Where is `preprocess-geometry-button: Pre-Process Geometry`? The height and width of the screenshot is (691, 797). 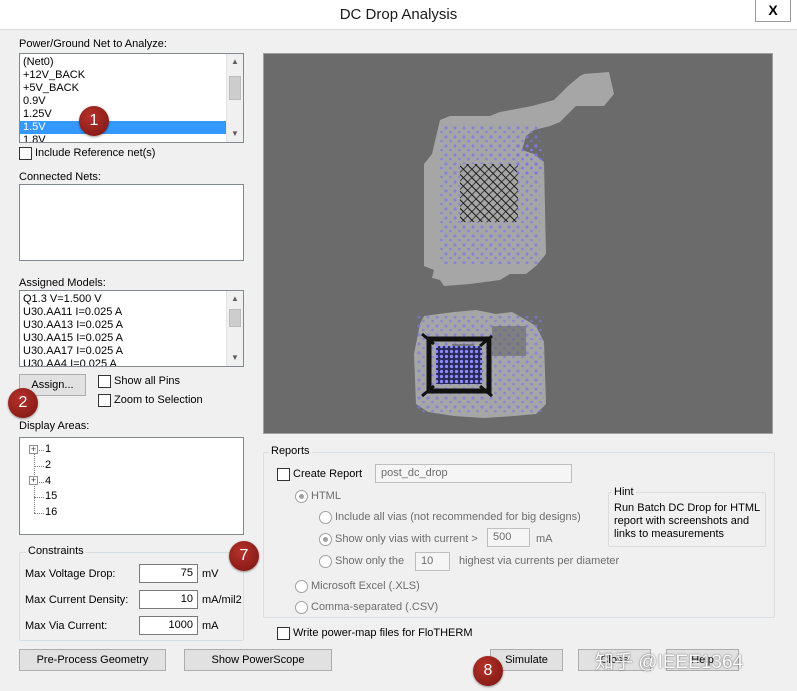
preprocess-geometry-button: Pre-Process Geometry is located at coordinates (92, 660).